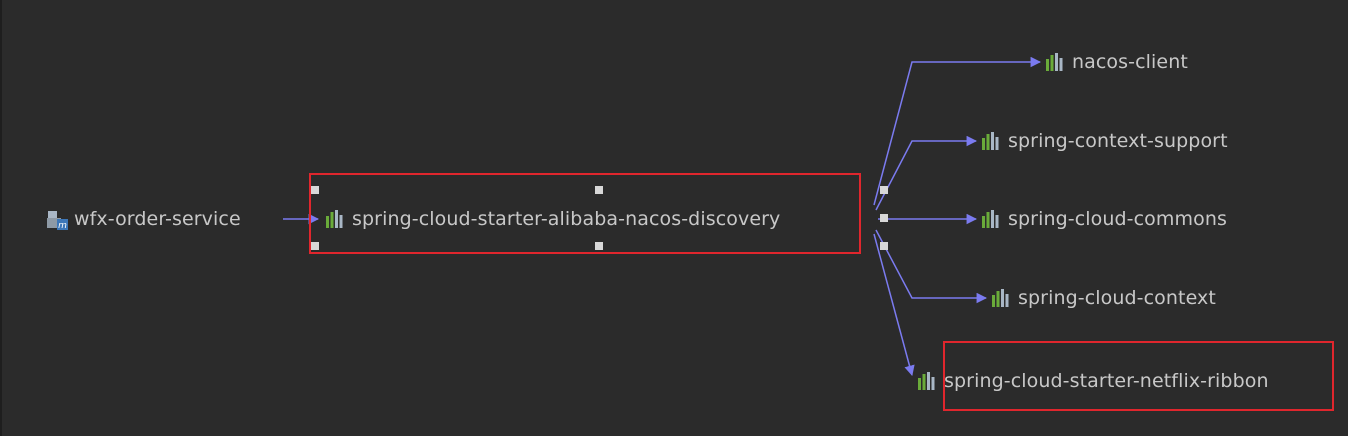 The width and height of the screenshot is (1348, 436). What do you see at coordinates (1106, 381) in the screenshot?
I see `node-spring-cloud-starter-netflix-ribbon-label: spring-cloud-starter-netflix-ribbon` at bounding box center [1106, 381].